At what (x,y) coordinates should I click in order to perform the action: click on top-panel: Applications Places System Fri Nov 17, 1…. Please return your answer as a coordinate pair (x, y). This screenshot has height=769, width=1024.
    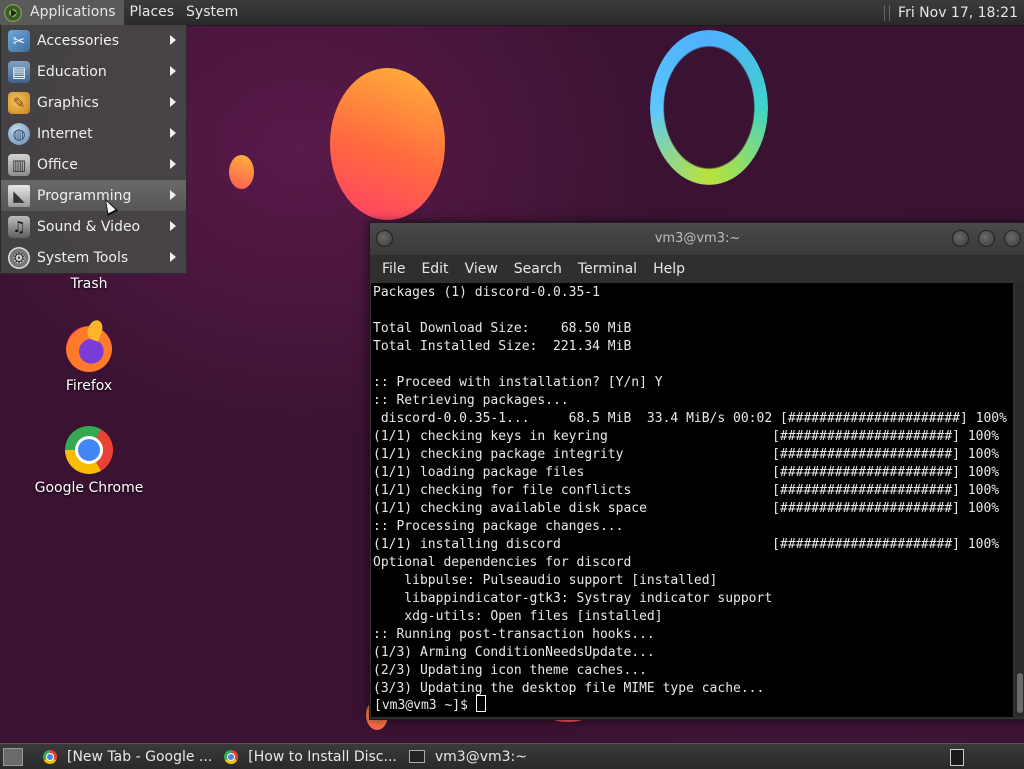
    Looking at the image, I should click on (512, 13).